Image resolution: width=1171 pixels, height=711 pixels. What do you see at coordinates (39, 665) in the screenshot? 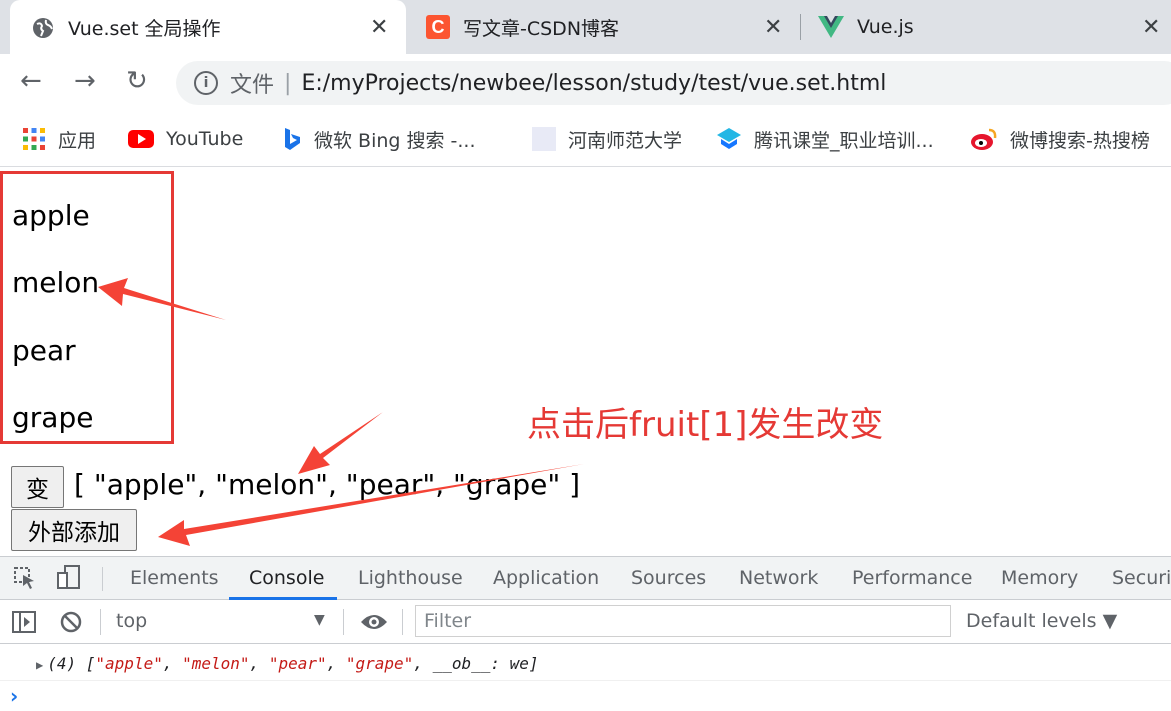
I see `expand-triangle-icon: ▶` at bounding box center [39, 665].